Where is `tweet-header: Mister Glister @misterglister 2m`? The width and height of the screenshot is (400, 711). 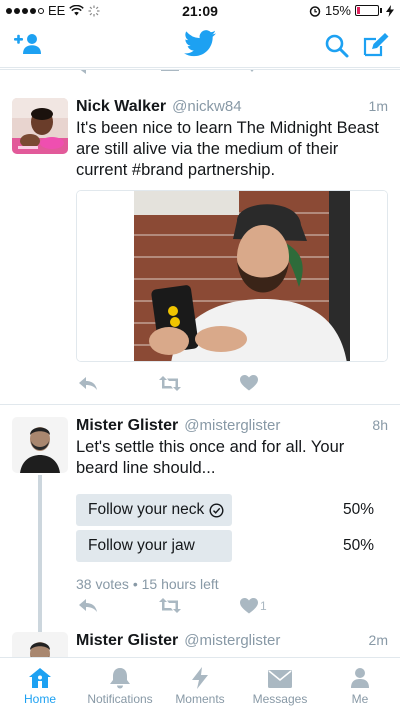 tweet-header: Mister Glister @misterglister 2m is located at coordinates (232, 641).